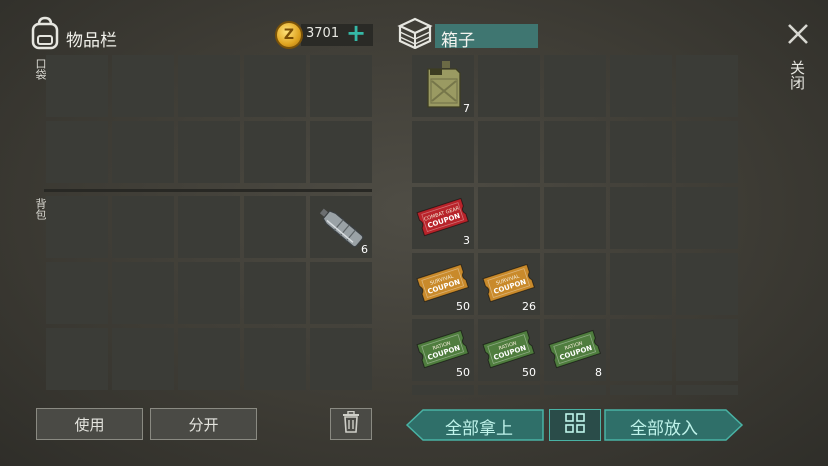  What do you see at coordinates (798, 34) in the screenshot?
I see `close-icon` at bounding box center [798, 34].